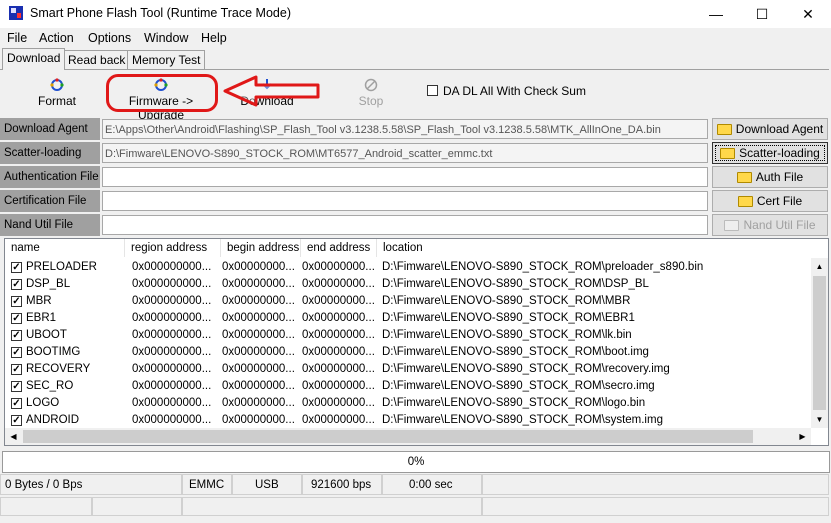 This screenshot has width=831, height=523. I want to click on close-button: ✕, so click(808, 14).